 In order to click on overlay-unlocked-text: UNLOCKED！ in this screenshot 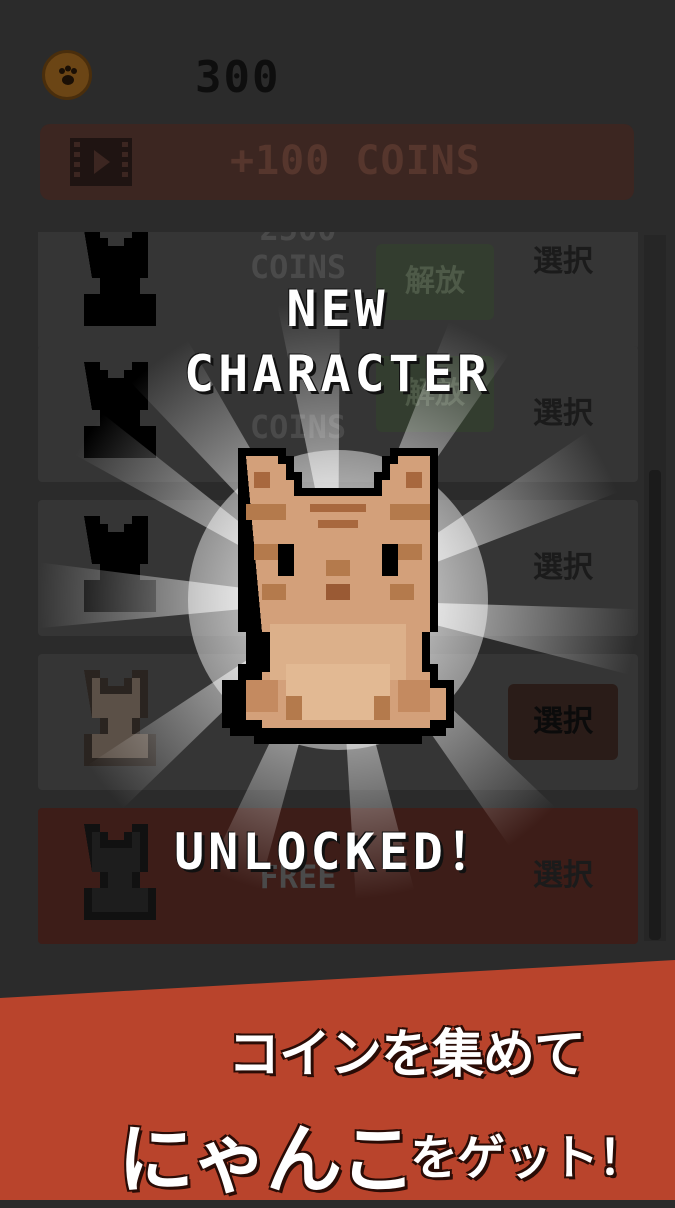, I will do `click(337, 852)`.